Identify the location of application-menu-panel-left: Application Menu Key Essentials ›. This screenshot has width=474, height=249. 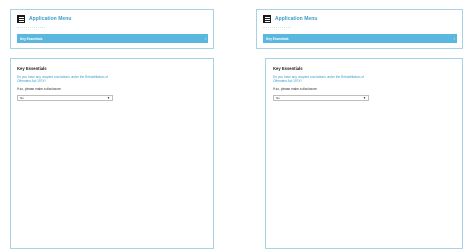
(112, 29).